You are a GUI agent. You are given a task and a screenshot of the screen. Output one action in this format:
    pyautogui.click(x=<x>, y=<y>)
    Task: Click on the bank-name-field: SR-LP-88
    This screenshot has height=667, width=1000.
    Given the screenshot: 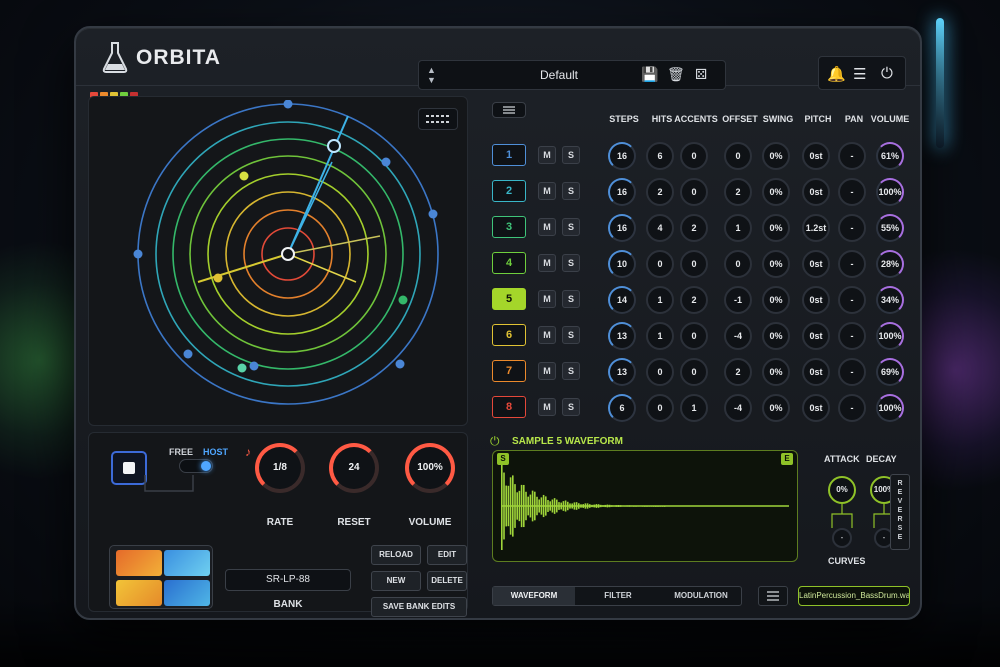 What is the action you would take?
    pyautogui.click(x=288, y=580)
    